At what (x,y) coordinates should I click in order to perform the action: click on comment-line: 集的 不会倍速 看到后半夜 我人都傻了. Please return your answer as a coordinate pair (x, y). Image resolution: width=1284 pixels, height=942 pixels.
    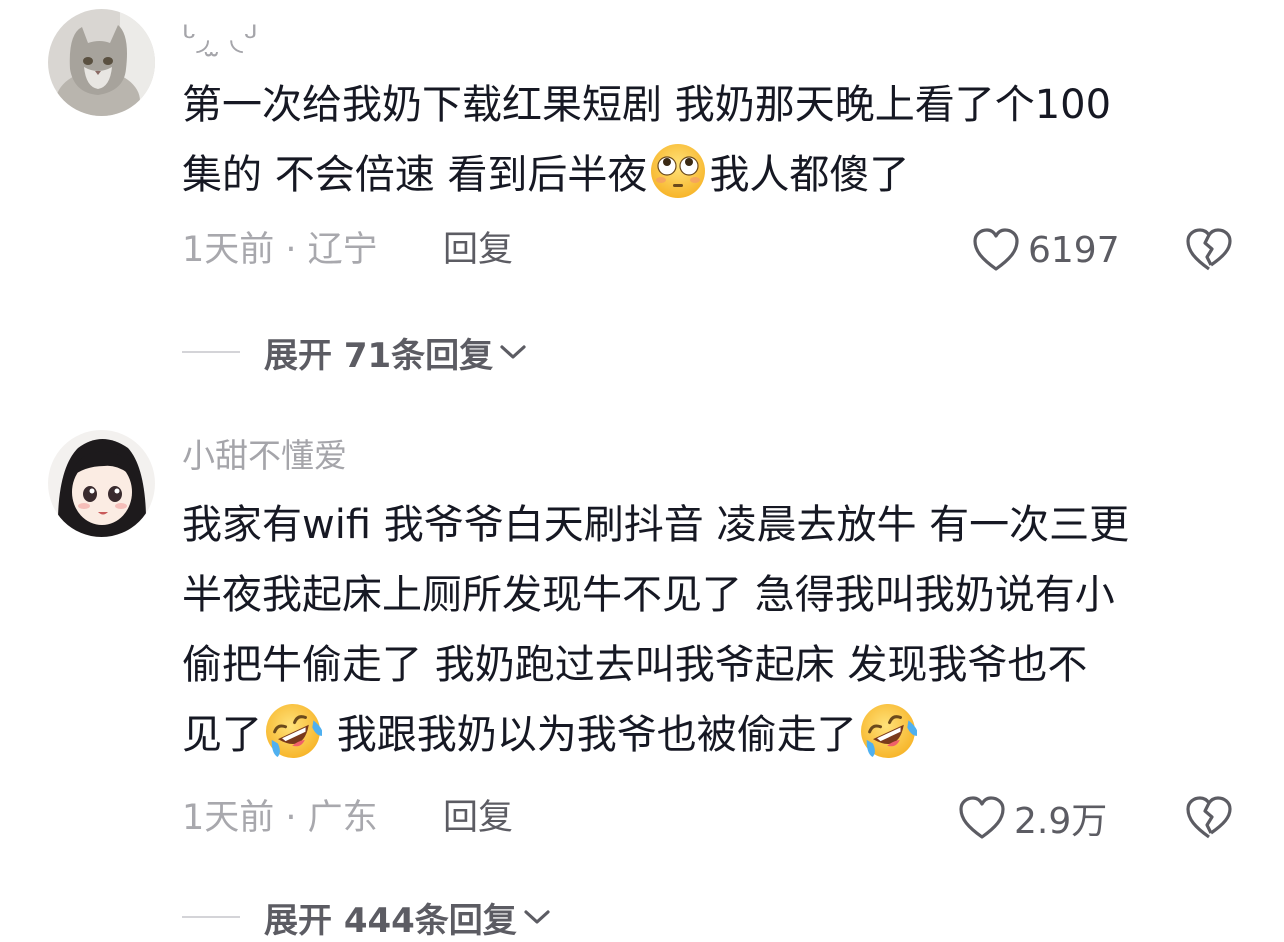
    Looking at the image, I should click on (712, 175).